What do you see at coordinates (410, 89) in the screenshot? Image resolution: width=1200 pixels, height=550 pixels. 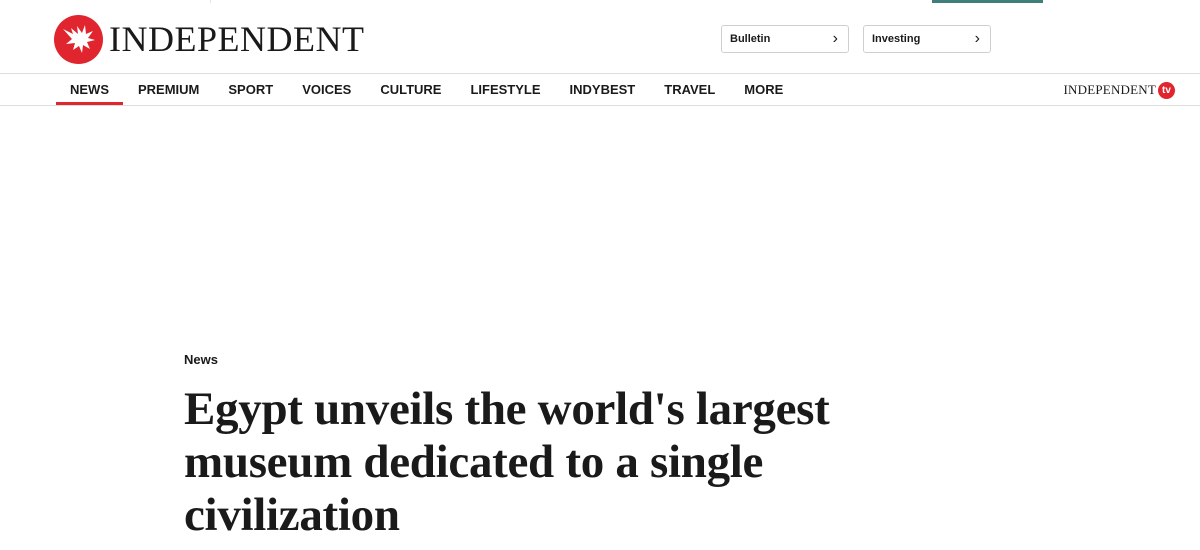 I see `nav-item-culture: CULTURE` at bounding box center [410, 89].